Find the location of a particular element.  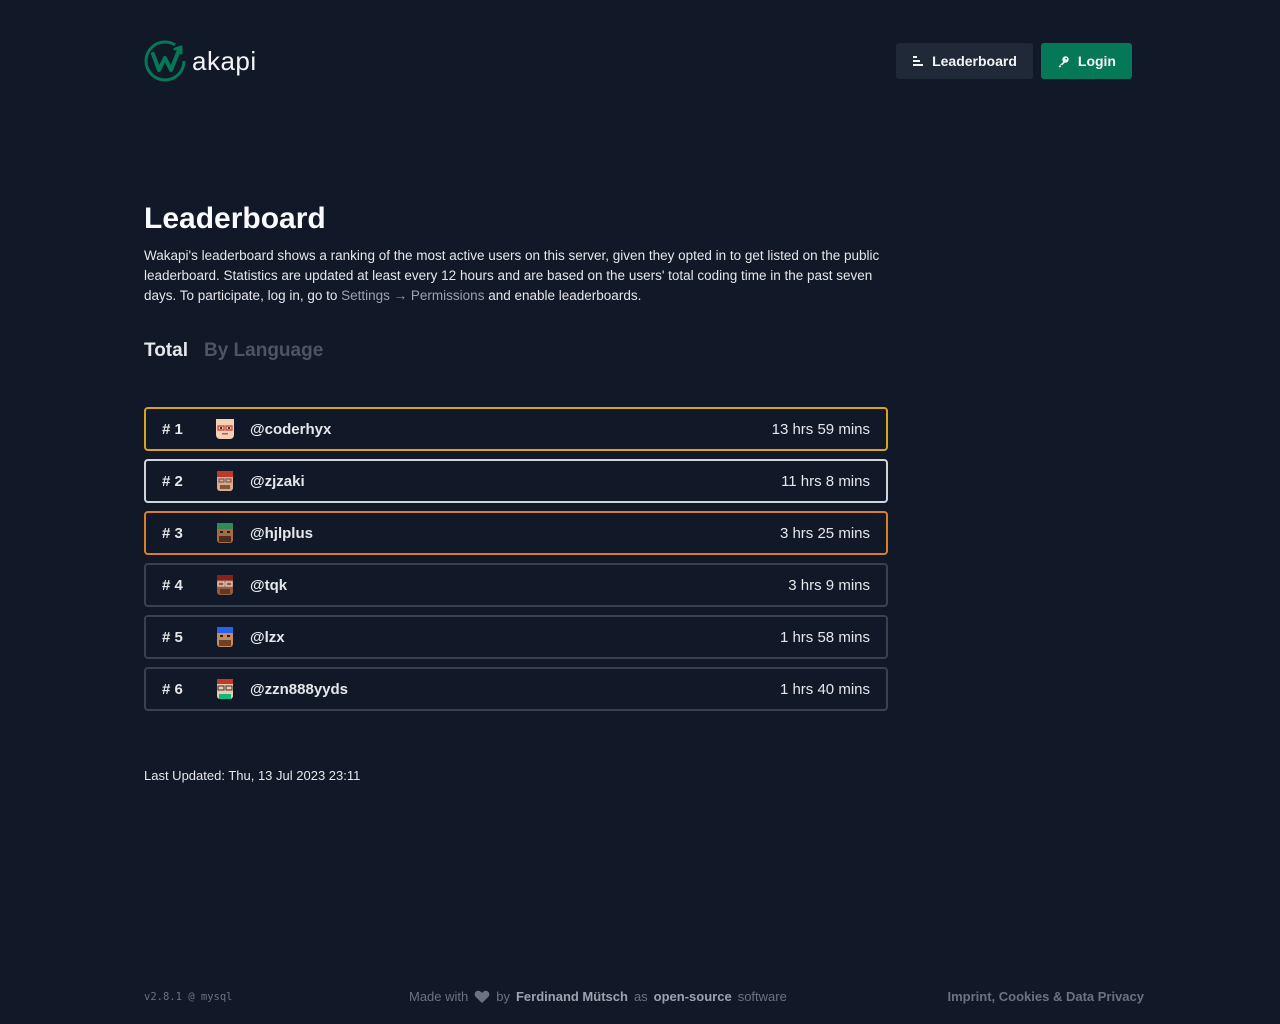

leaderboard-row: # 6 @zzn888yyds 1 hrs 40 mins is located at coordinates (516, 689).